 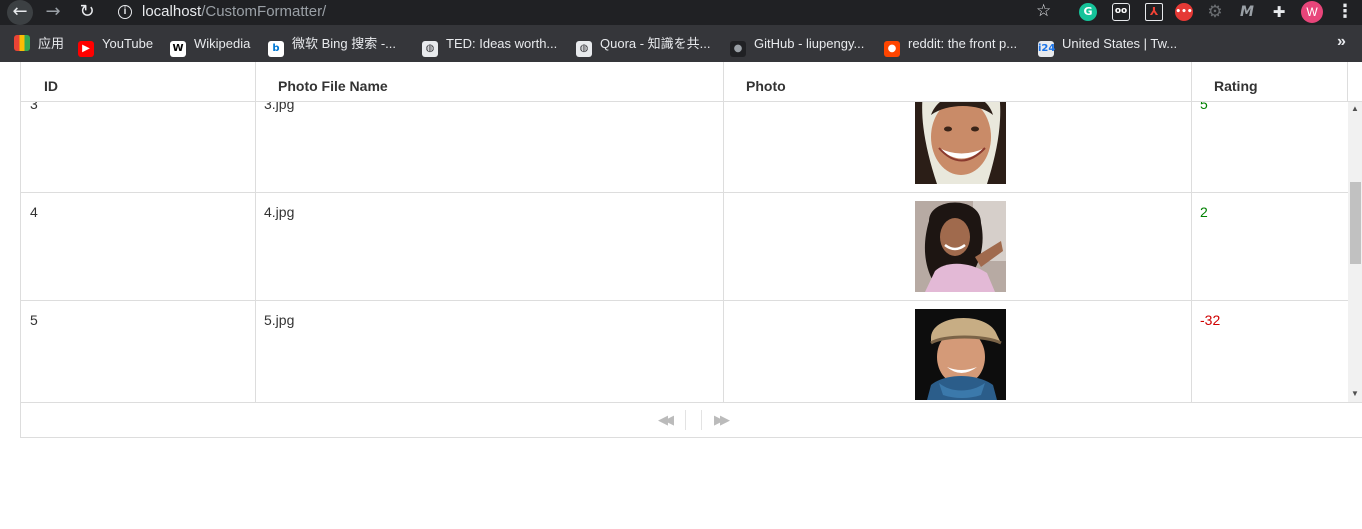 I want to click on pager: ◀◀ ▶▶, so click(x=691, y=419).